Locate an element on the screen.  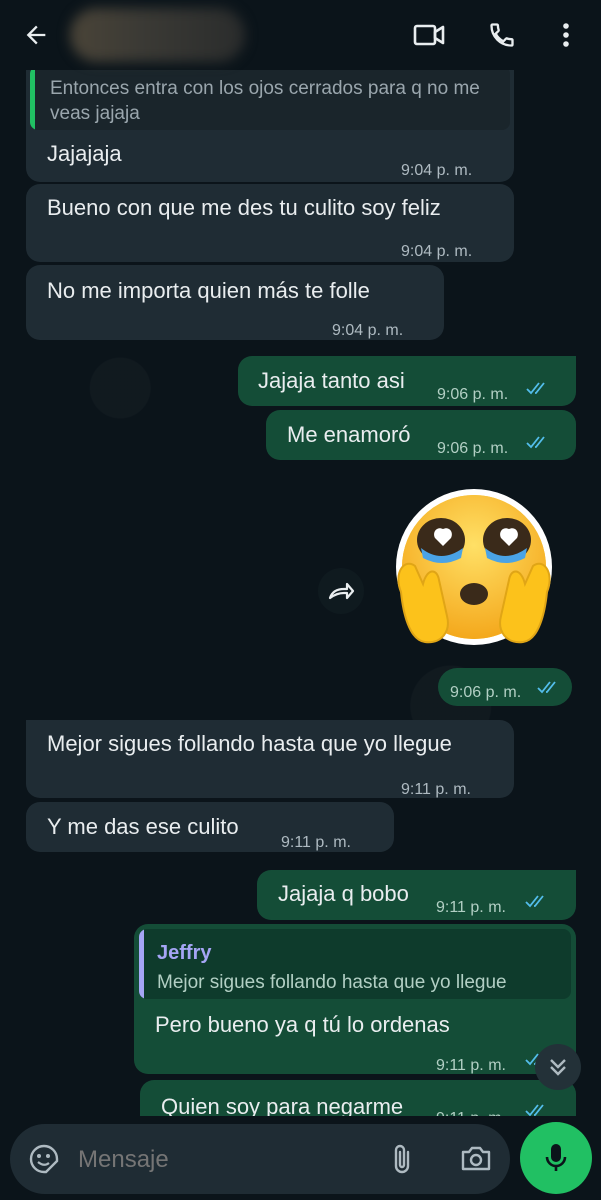
microphone-icon is located at coordinates (556, 1157).